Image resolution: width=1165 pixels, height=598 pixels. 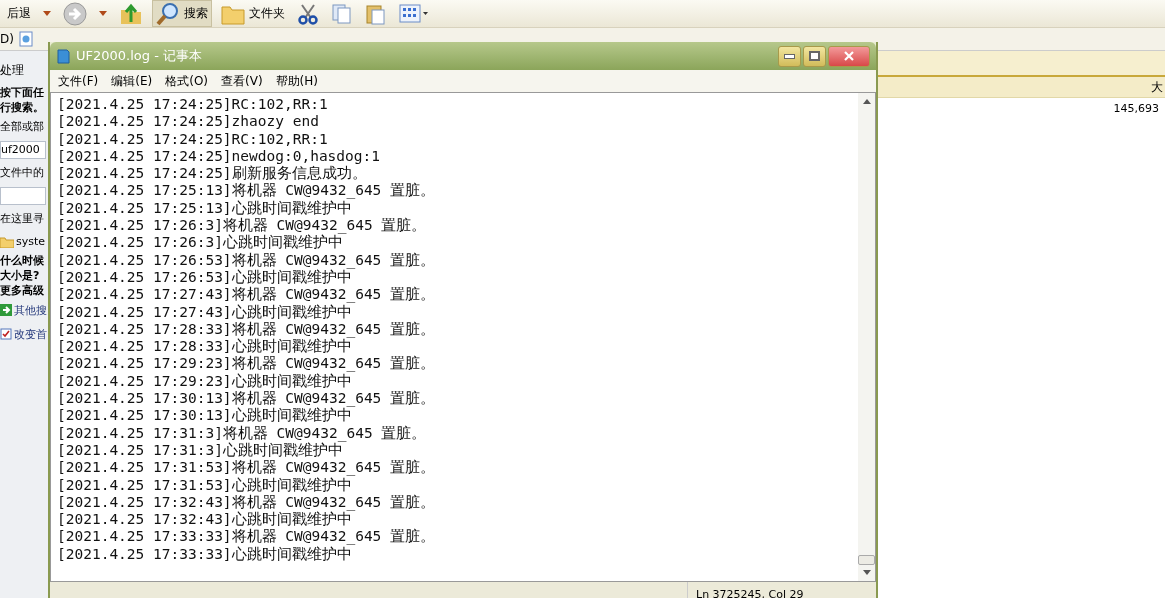 I want to click on column-label: 大, so click(x=1157, y=87).